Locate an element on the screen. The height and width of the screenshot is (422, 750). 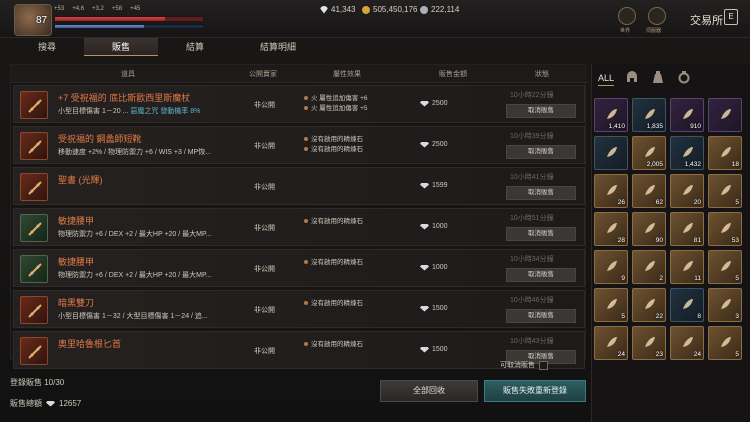
reregister-failed-button: 販售失敗重新登錄 is located at coordinates (535, 391).